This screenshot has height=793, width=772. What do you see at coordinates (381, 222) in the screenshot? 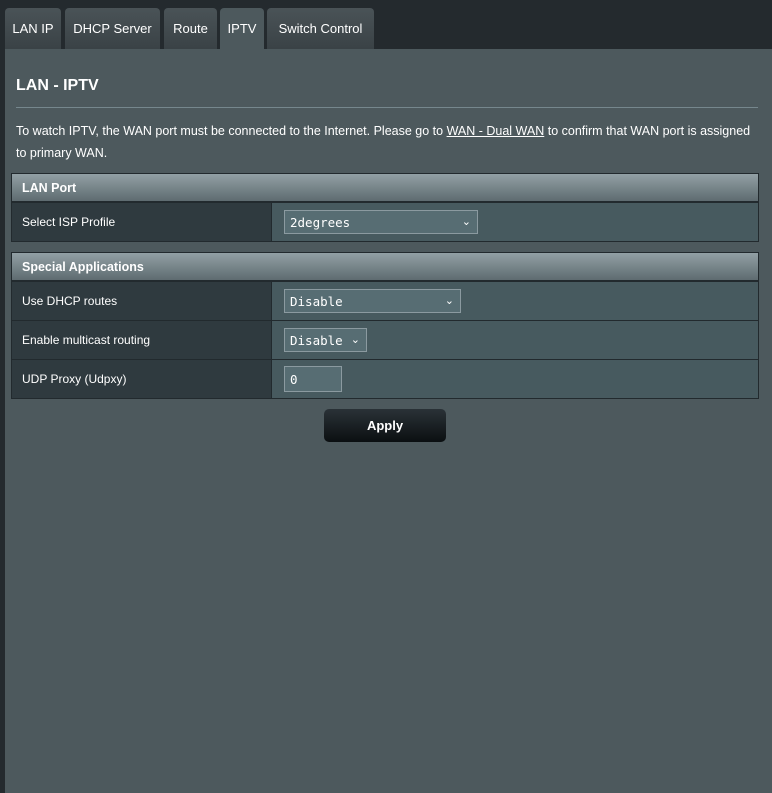
I see `isp-profile-select: 2degrees ⌄` at bounding box center [381, 222].